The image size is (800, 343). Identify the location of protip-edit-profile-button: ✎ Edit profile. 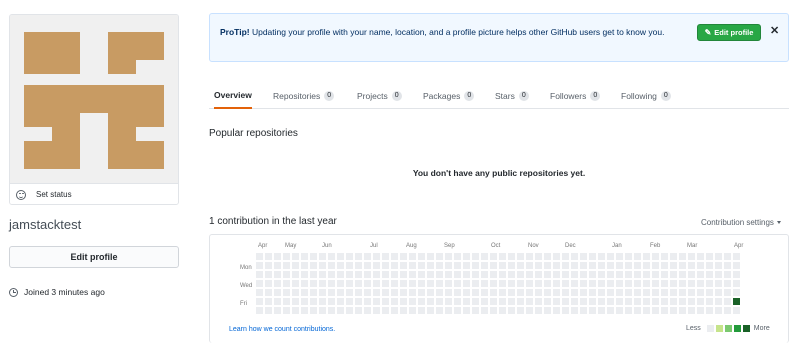
(729, 32).